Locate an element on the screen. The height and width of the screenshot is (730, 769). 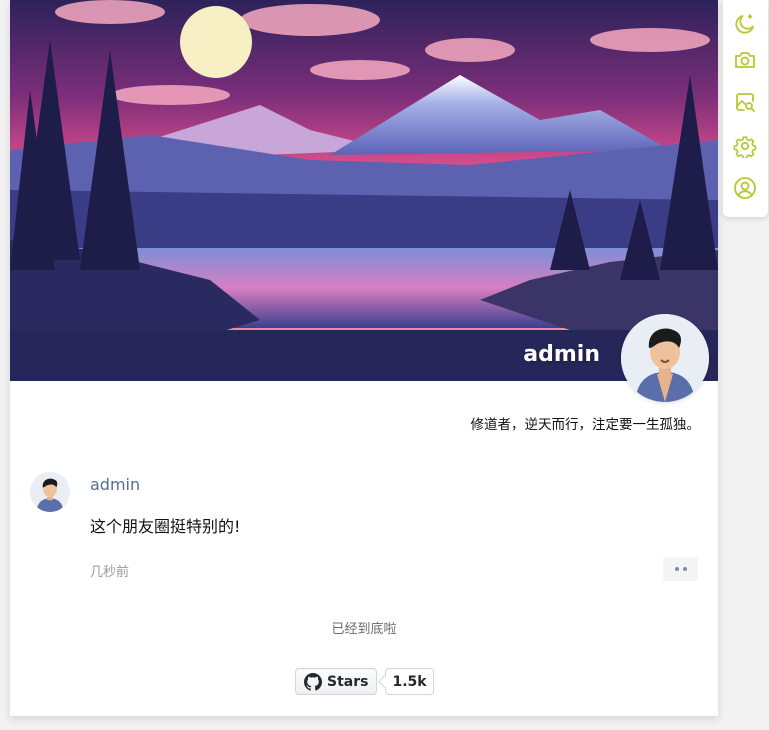
gear-icon is located at coordinates (745, 147).